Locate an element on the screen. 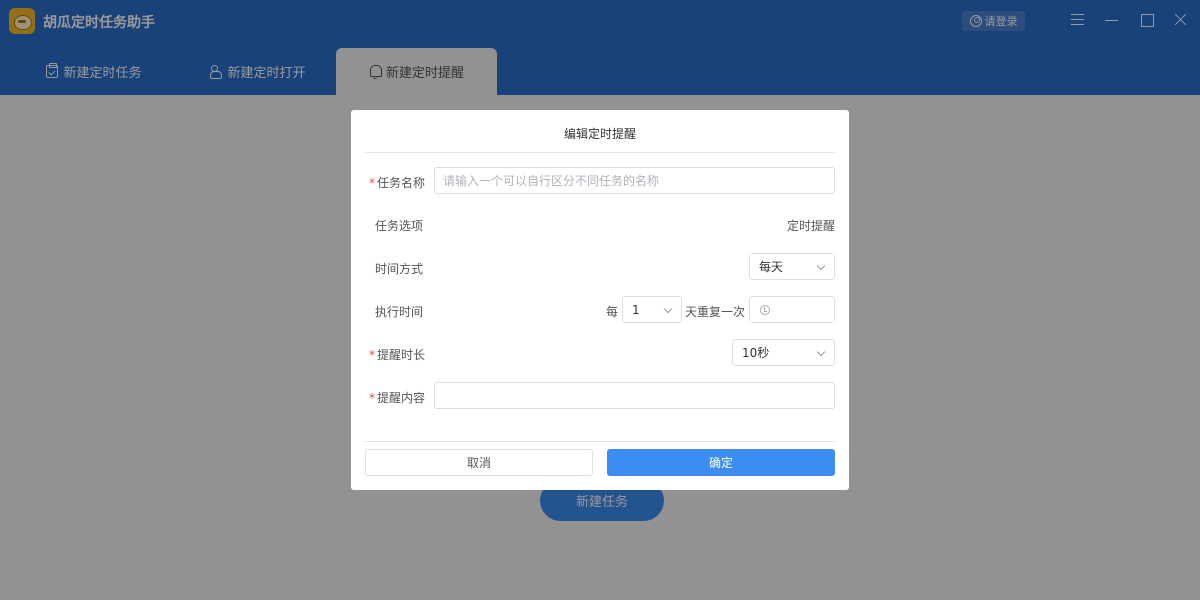 This screenshot has width=1200, height=600. remind-content-label: * 提醒内容 is located at coordinates (397, 398).